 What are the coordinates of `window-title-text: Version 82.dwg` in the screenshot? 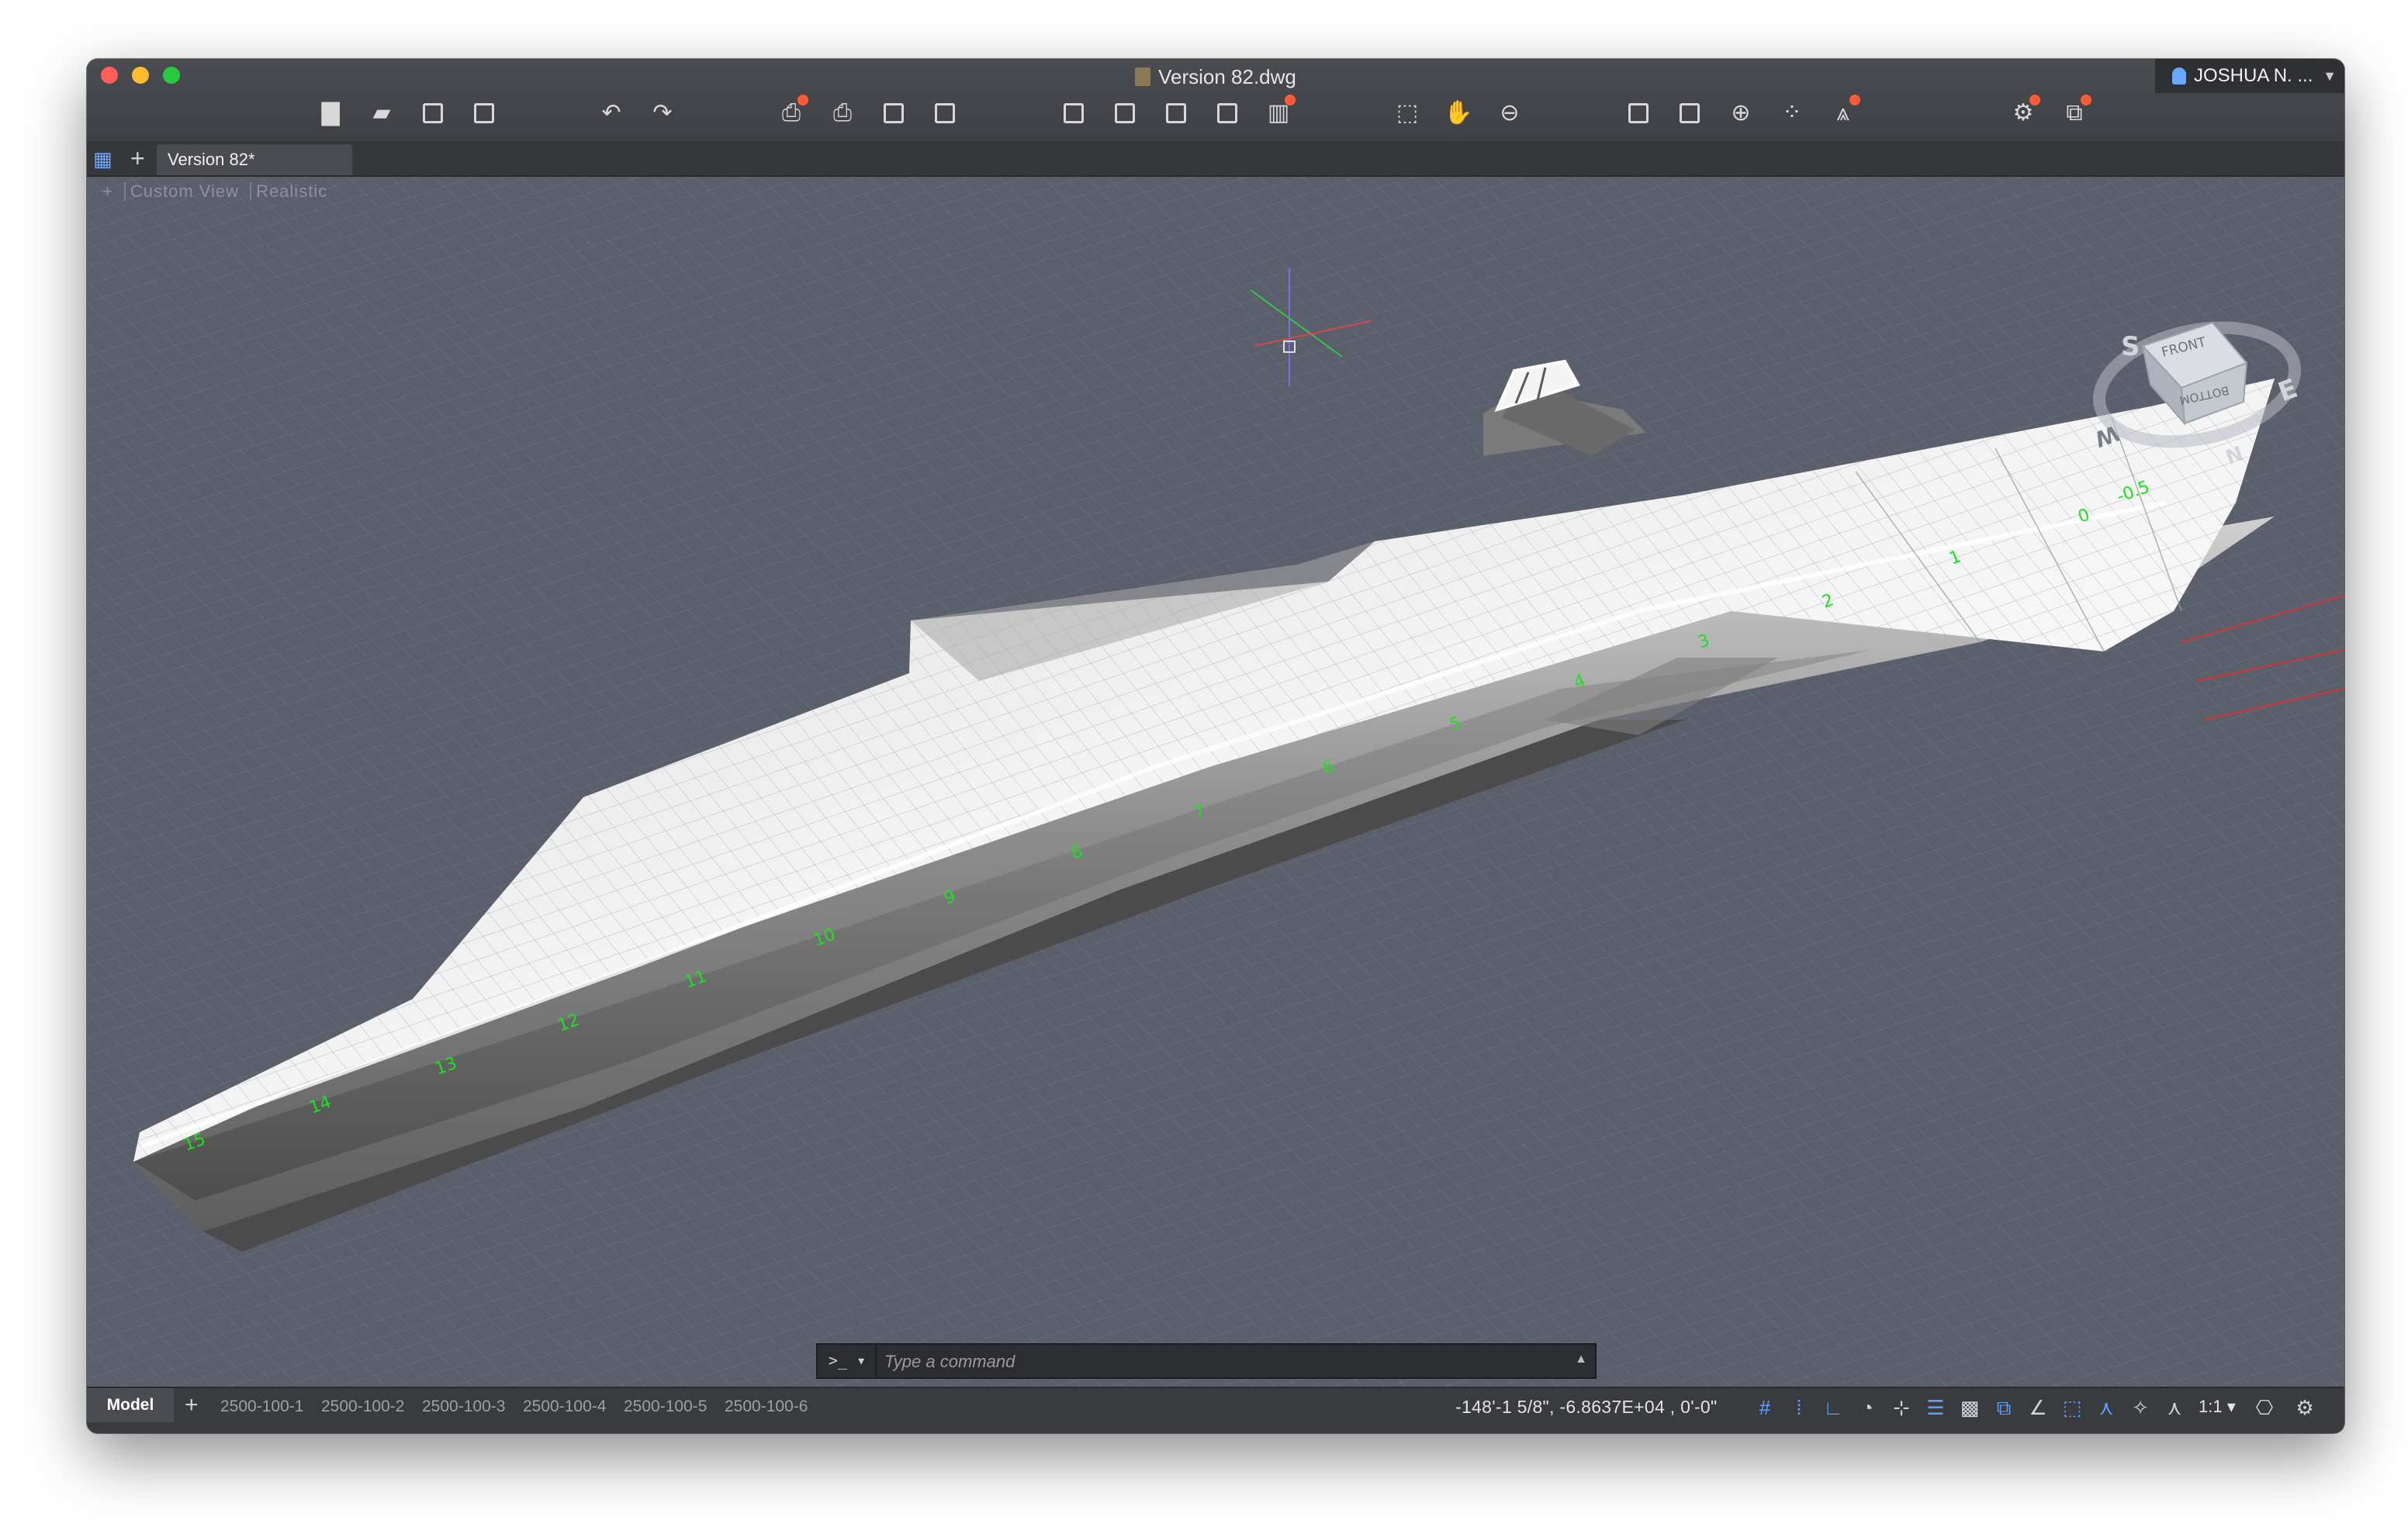 It's located at (1227, 76).